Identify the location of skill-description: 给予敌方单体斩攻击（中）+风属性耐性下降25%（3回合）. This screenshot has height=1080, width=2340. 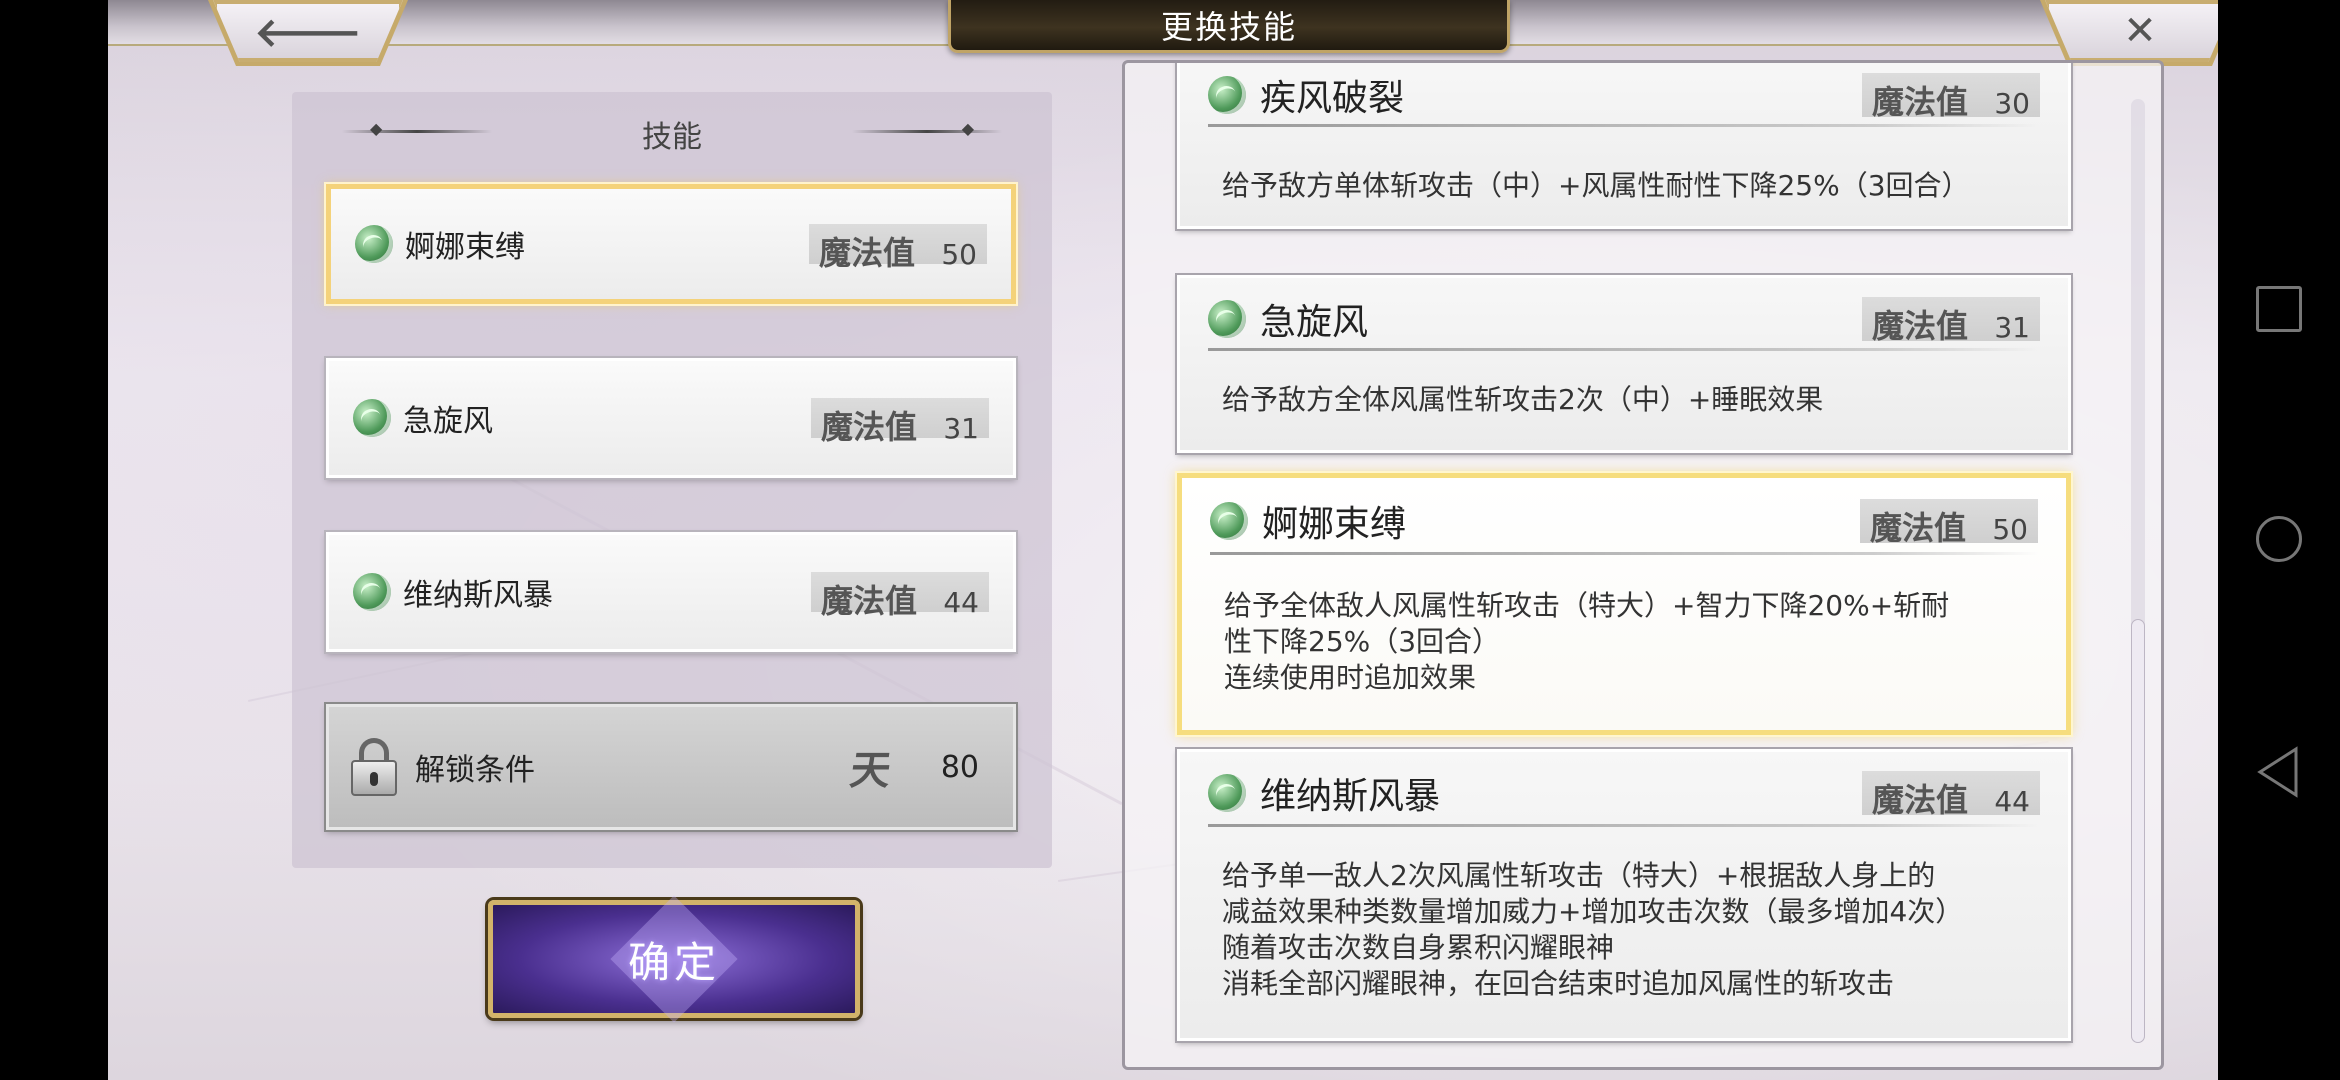
(1630, 186).